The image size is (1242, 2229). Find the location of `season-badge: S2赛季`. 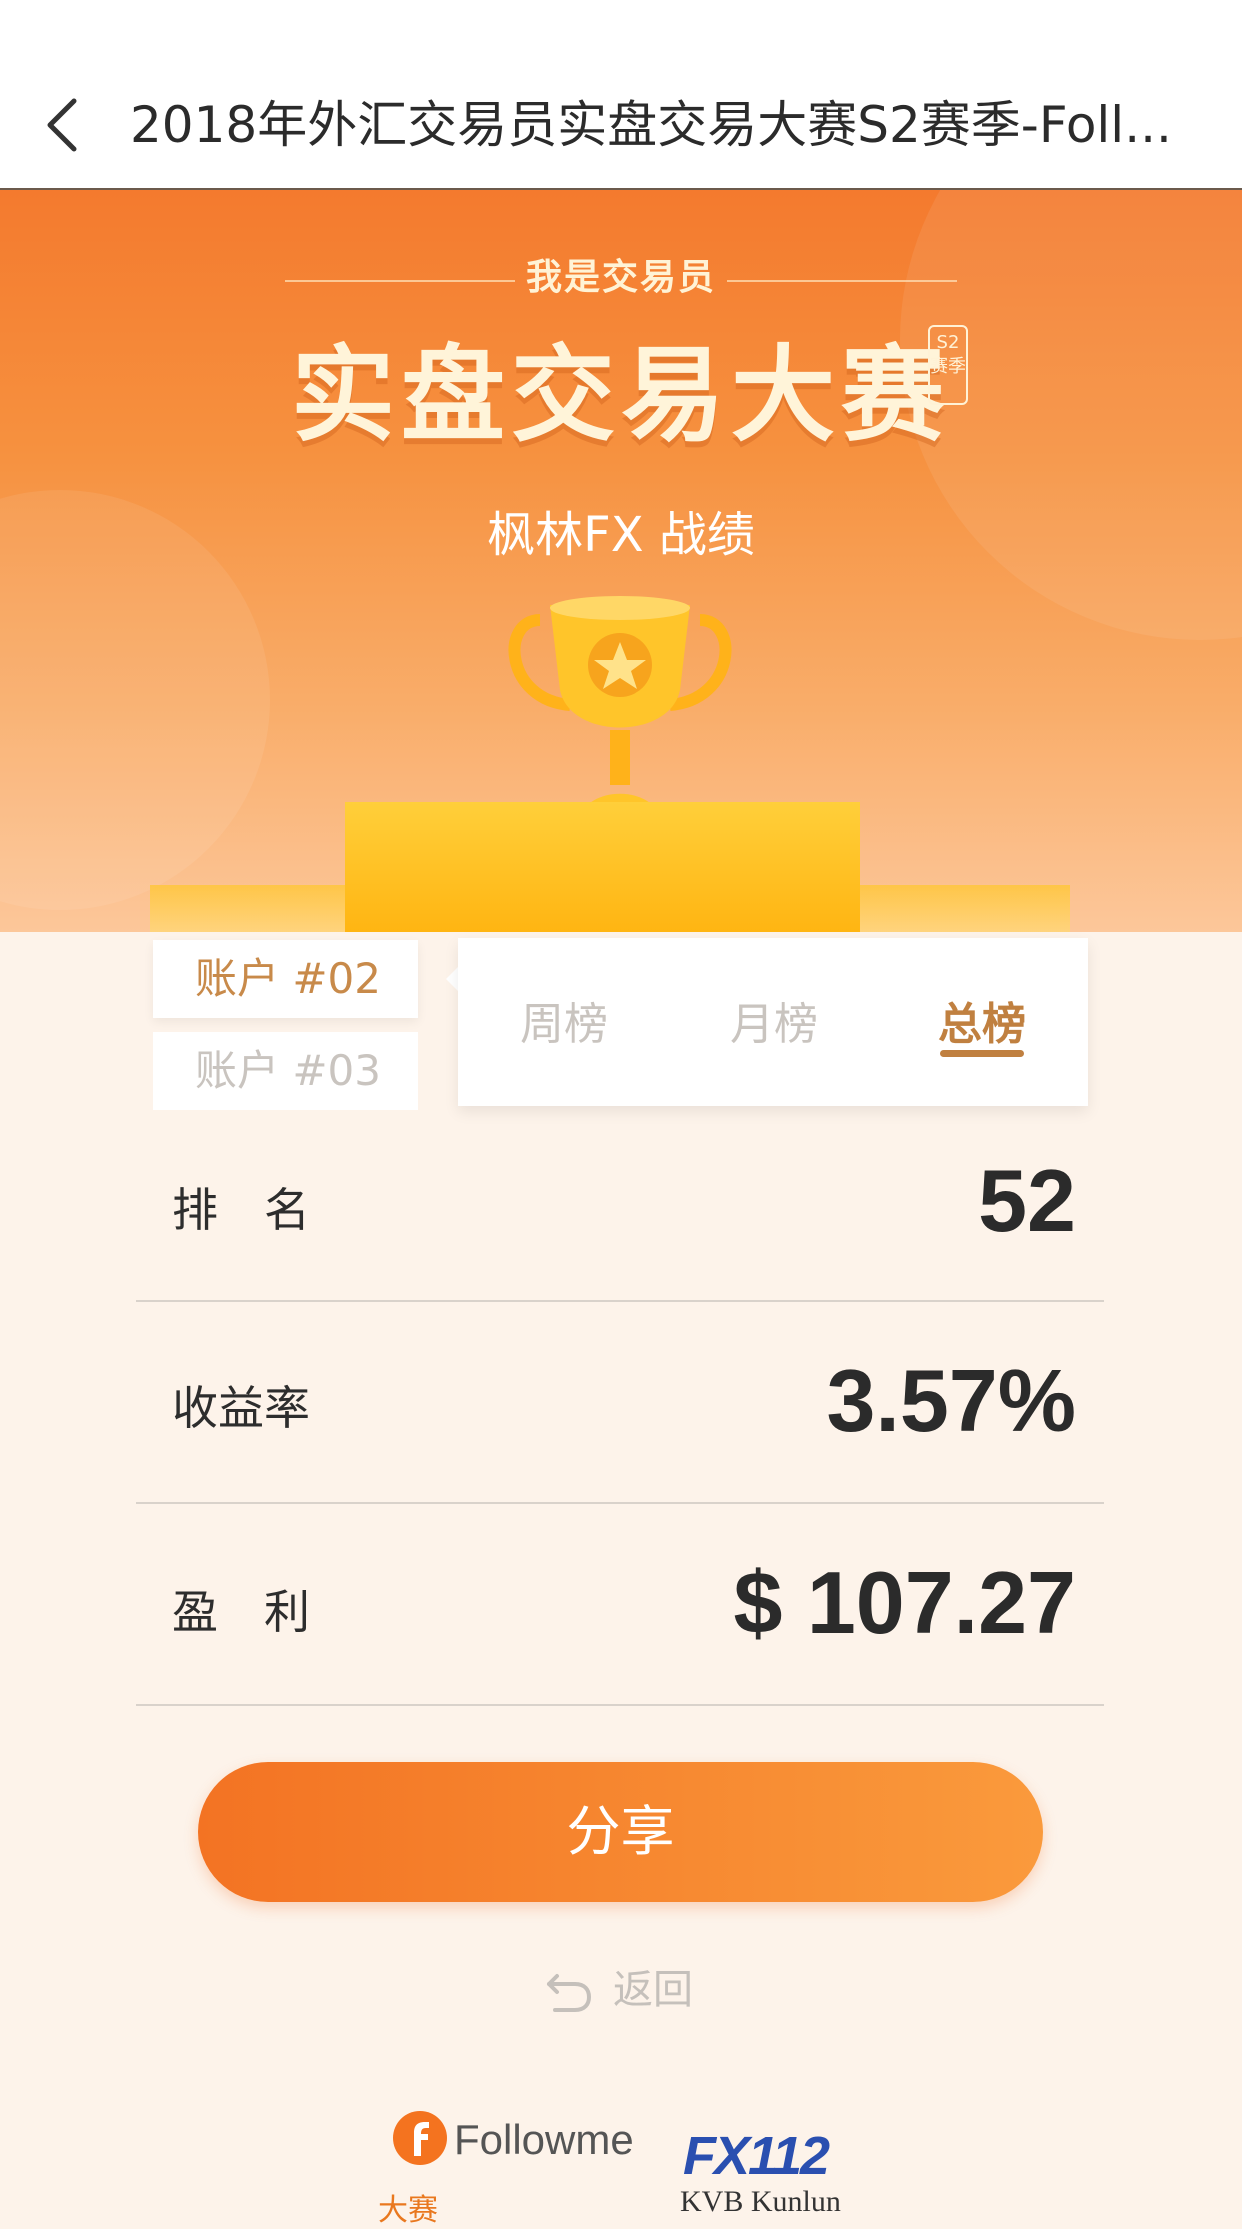

season-badge: S2赛季 is located at coordinates (948, 365).